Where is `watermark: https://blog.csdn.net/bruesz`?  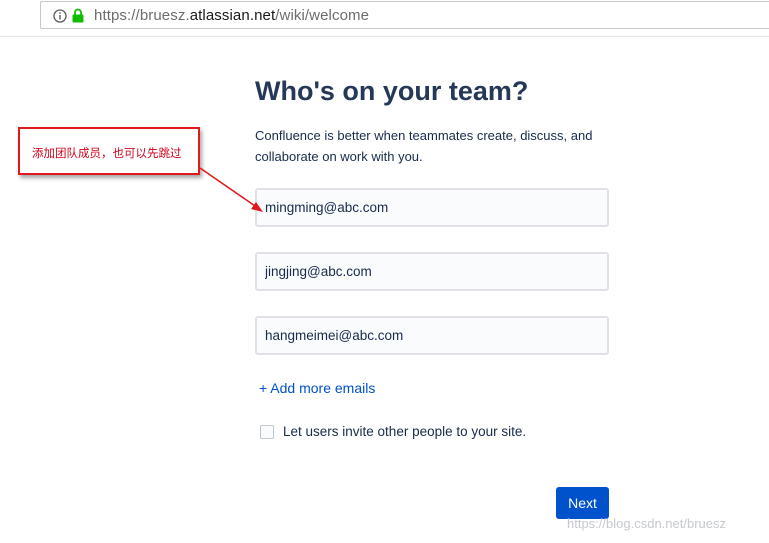
watermark: https://blog.csdn.net/bruesz is located at coordinates (646, 523).